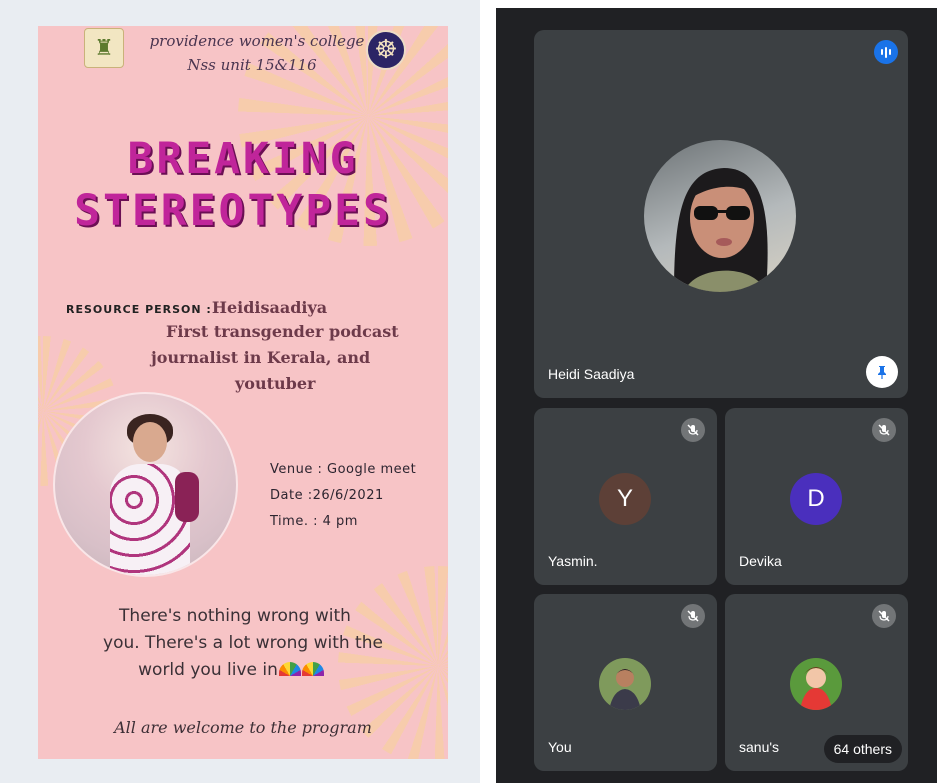 The image size is (937, 783). I want to click on participant-name: sanu's, so click(759, 747).